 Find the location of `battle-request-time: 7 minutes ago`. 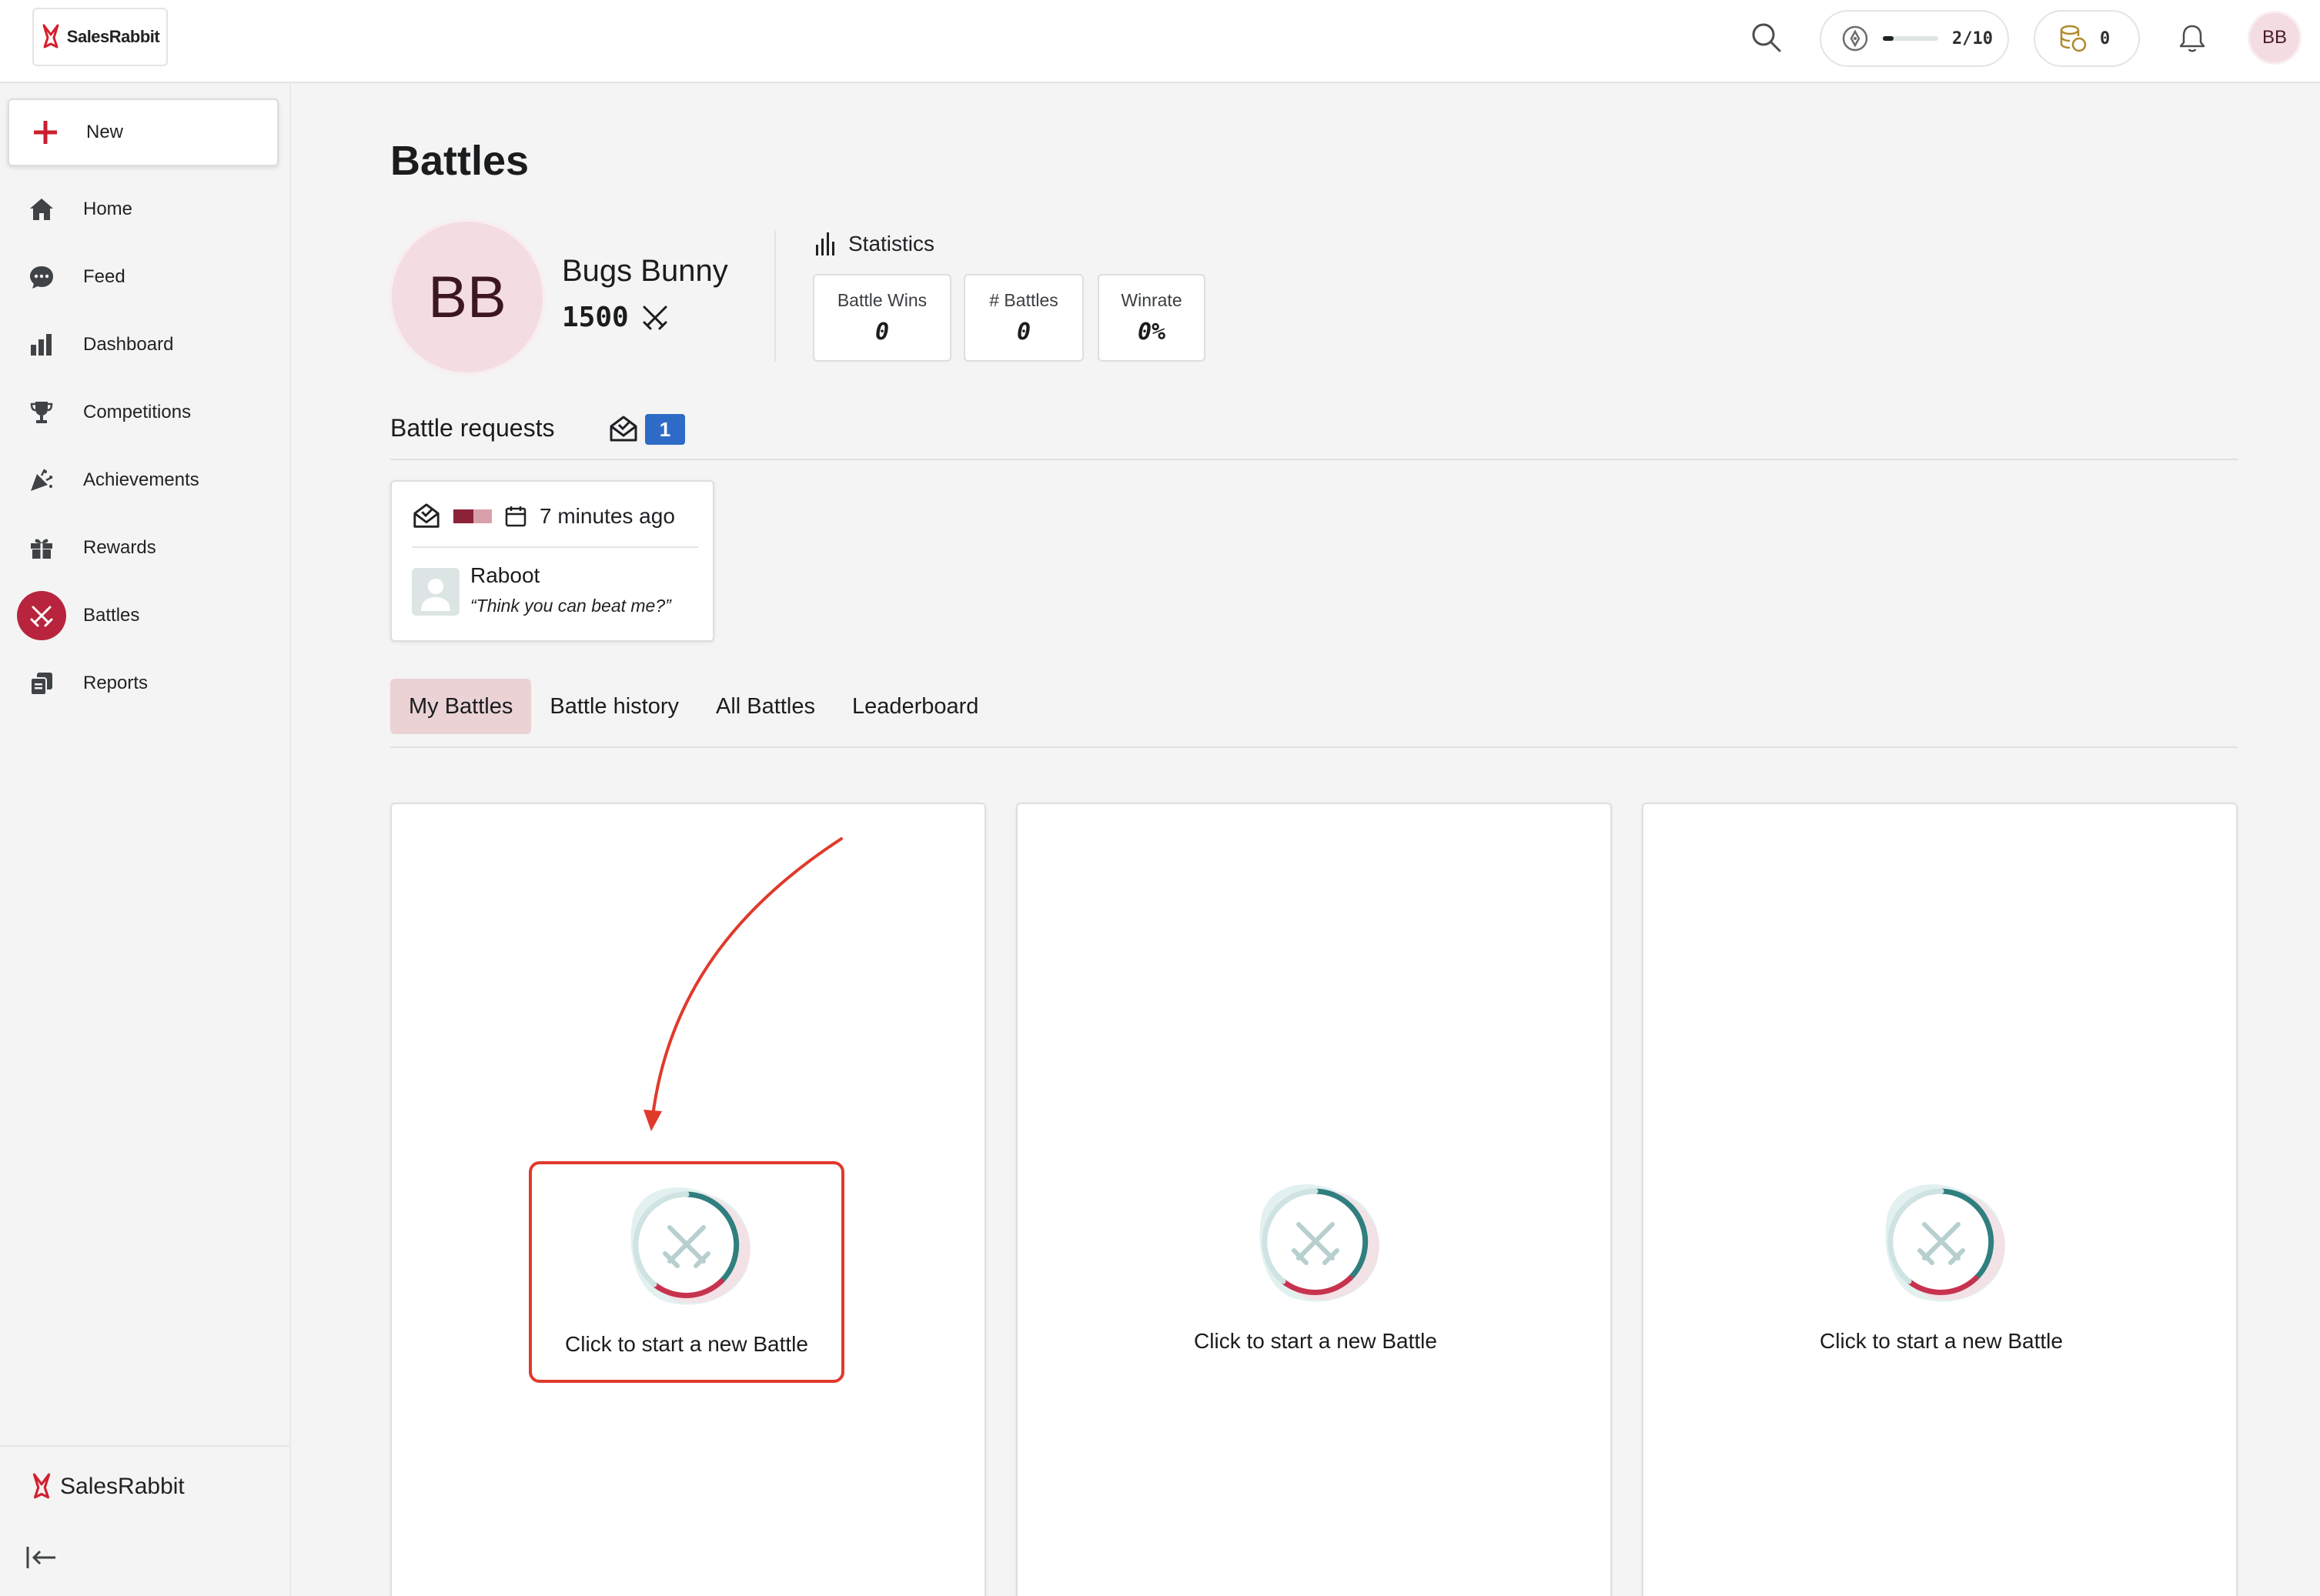

battle-request-time: 7 minutes ago is located at coordinates (607, 516).